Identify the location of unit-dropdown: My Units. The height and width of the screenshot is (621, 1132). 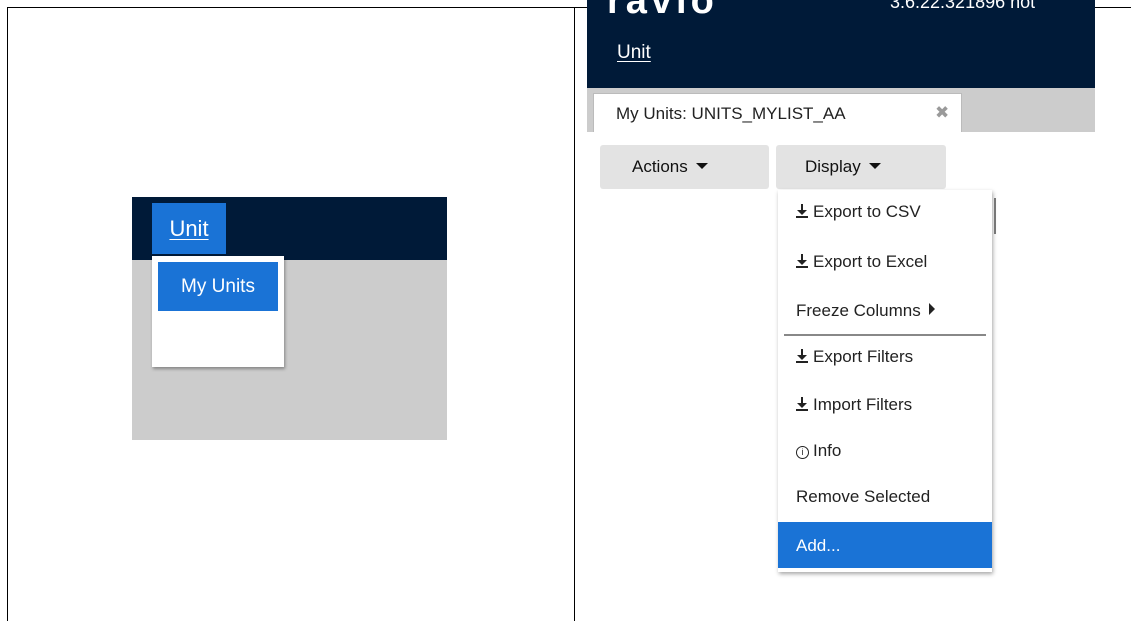
(218, 311).